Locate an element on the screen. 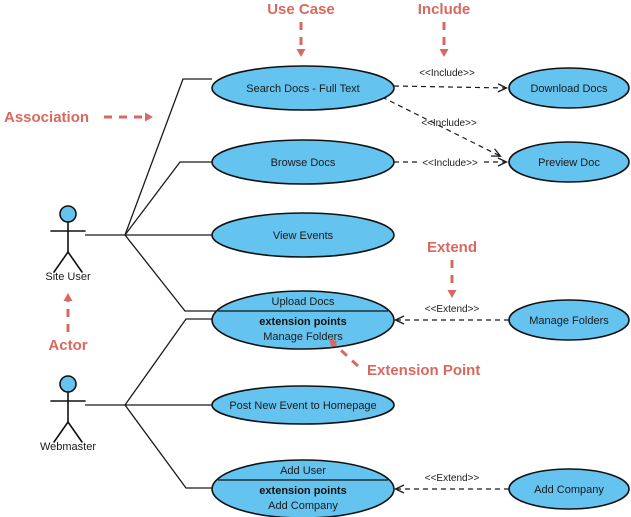 Image resolution: width=631 pixels, height=517 pixels. use-case-label: Post New Event to Homepage is located at coordinates (302, 406).